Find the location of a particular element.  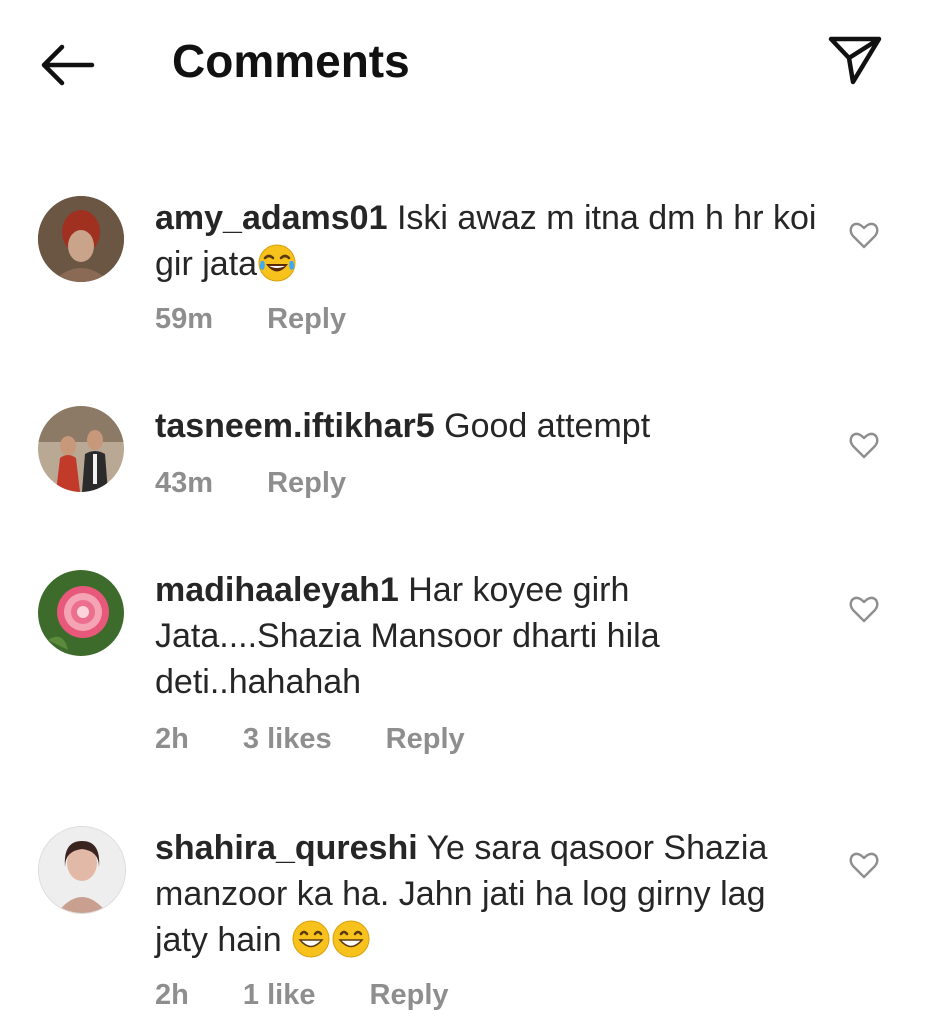

comment-likes: 3 likes is located at coordinates (287, 739).